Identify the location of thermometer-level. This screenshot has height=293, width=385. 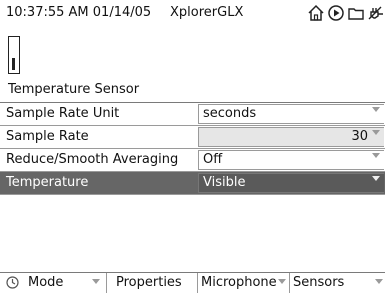
(13, 64).